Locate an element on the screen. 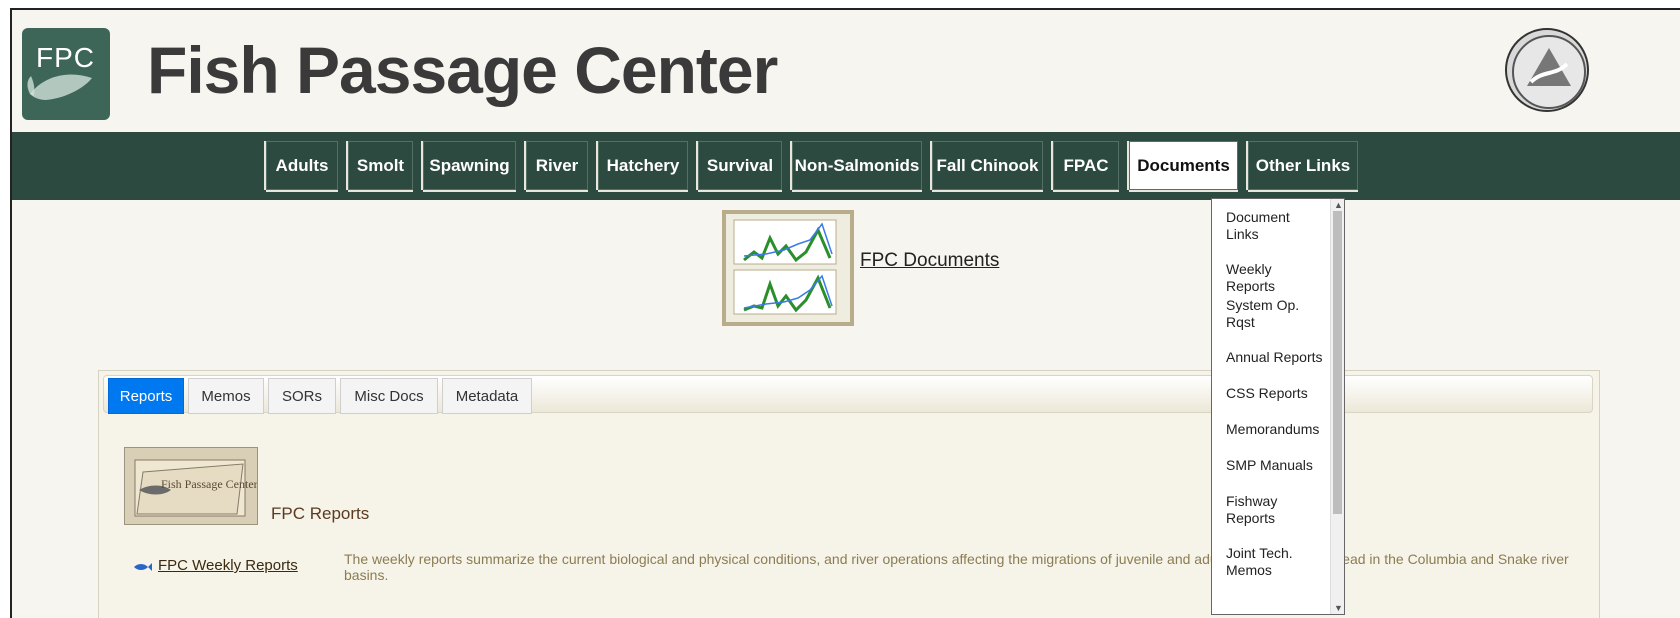 This screenshot has width=1680, height=618. nav-fpac: FPAC is located at coordinates (1086, 165).